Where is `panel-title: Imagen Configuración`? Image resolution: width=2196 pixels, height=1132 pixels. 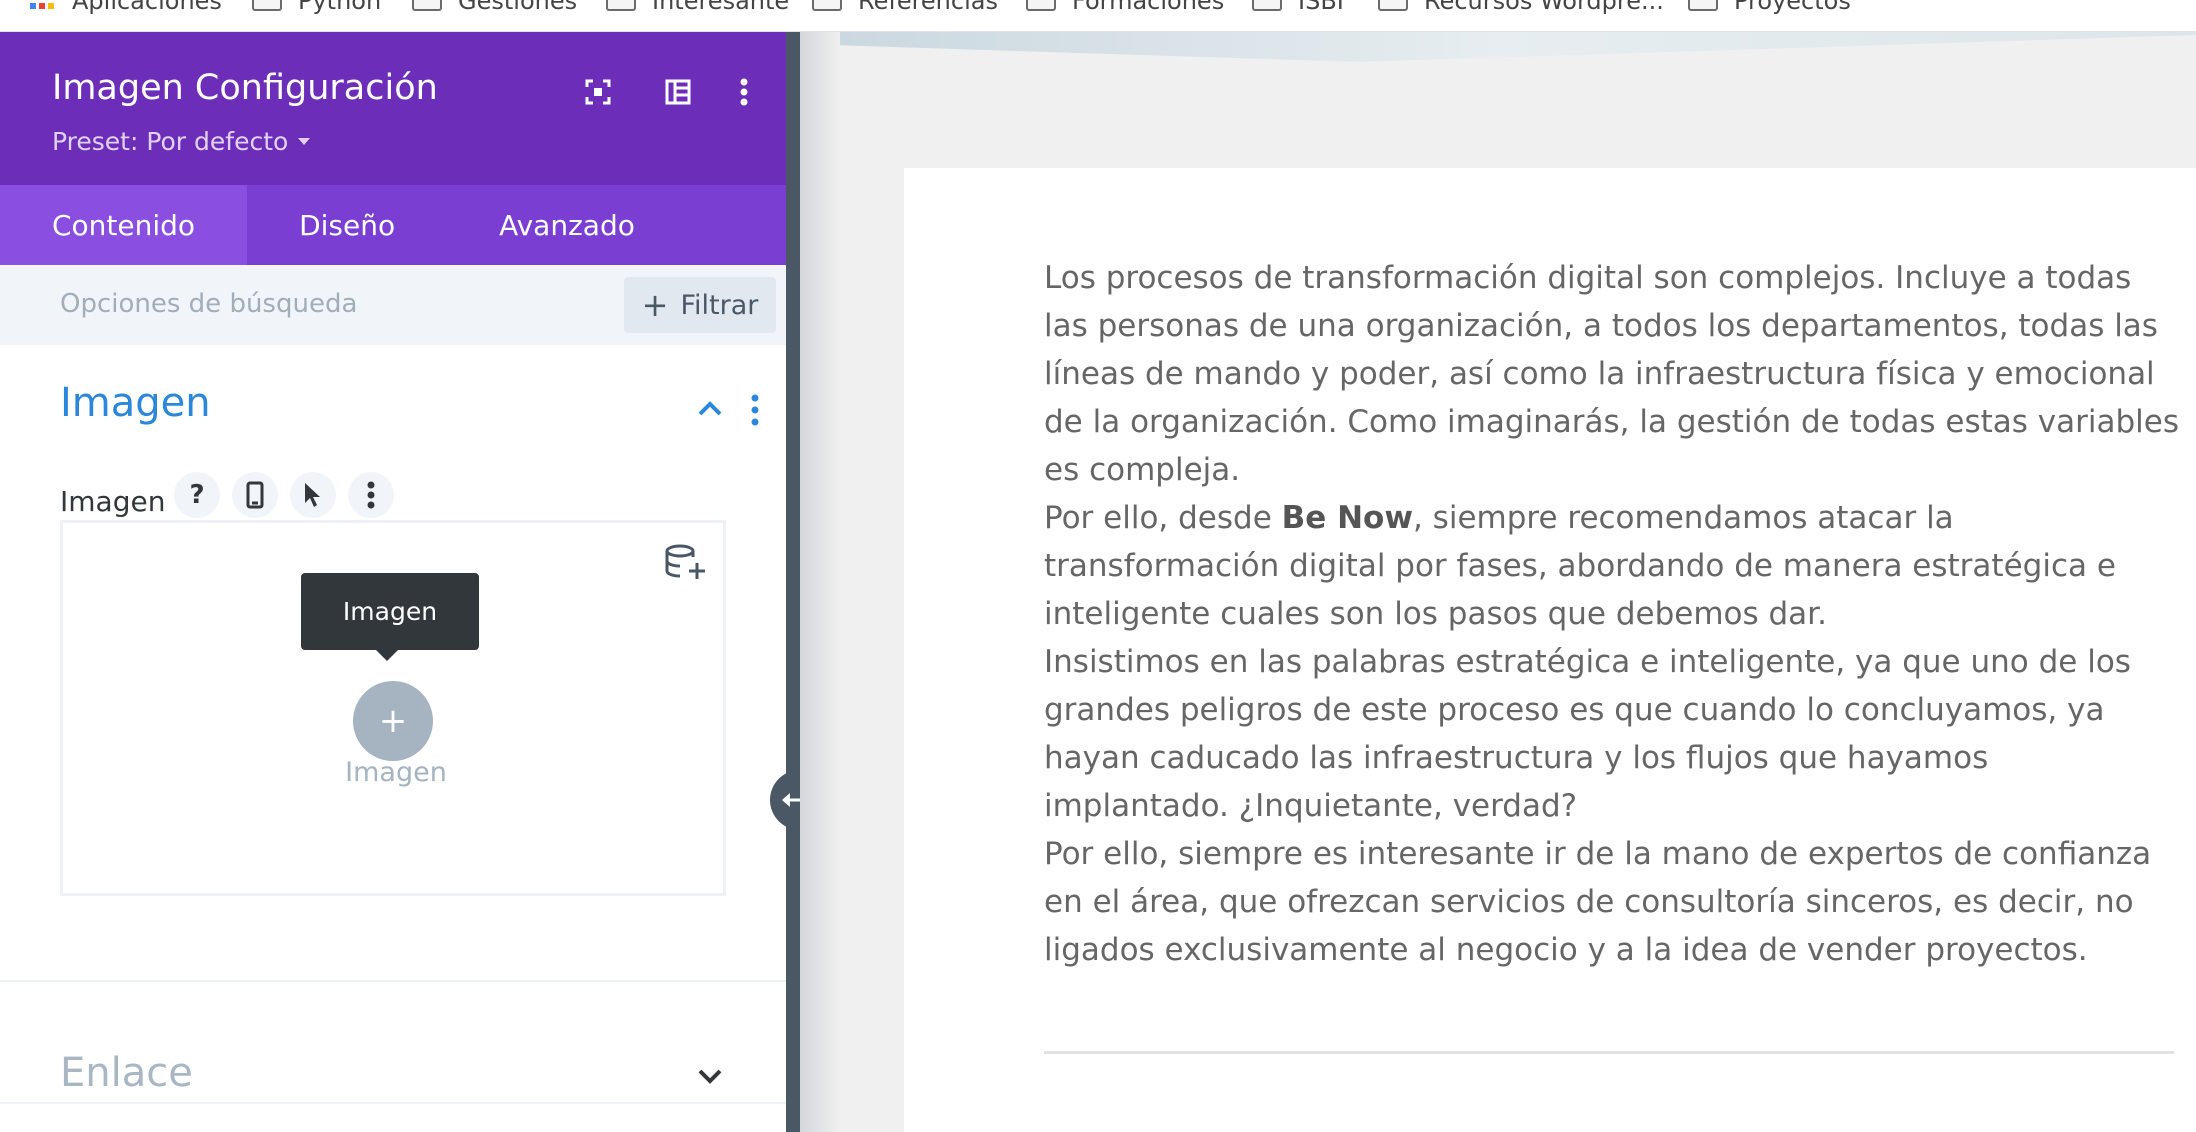 panel-title: Imagen Configuración is located at coordinates (245, 88).